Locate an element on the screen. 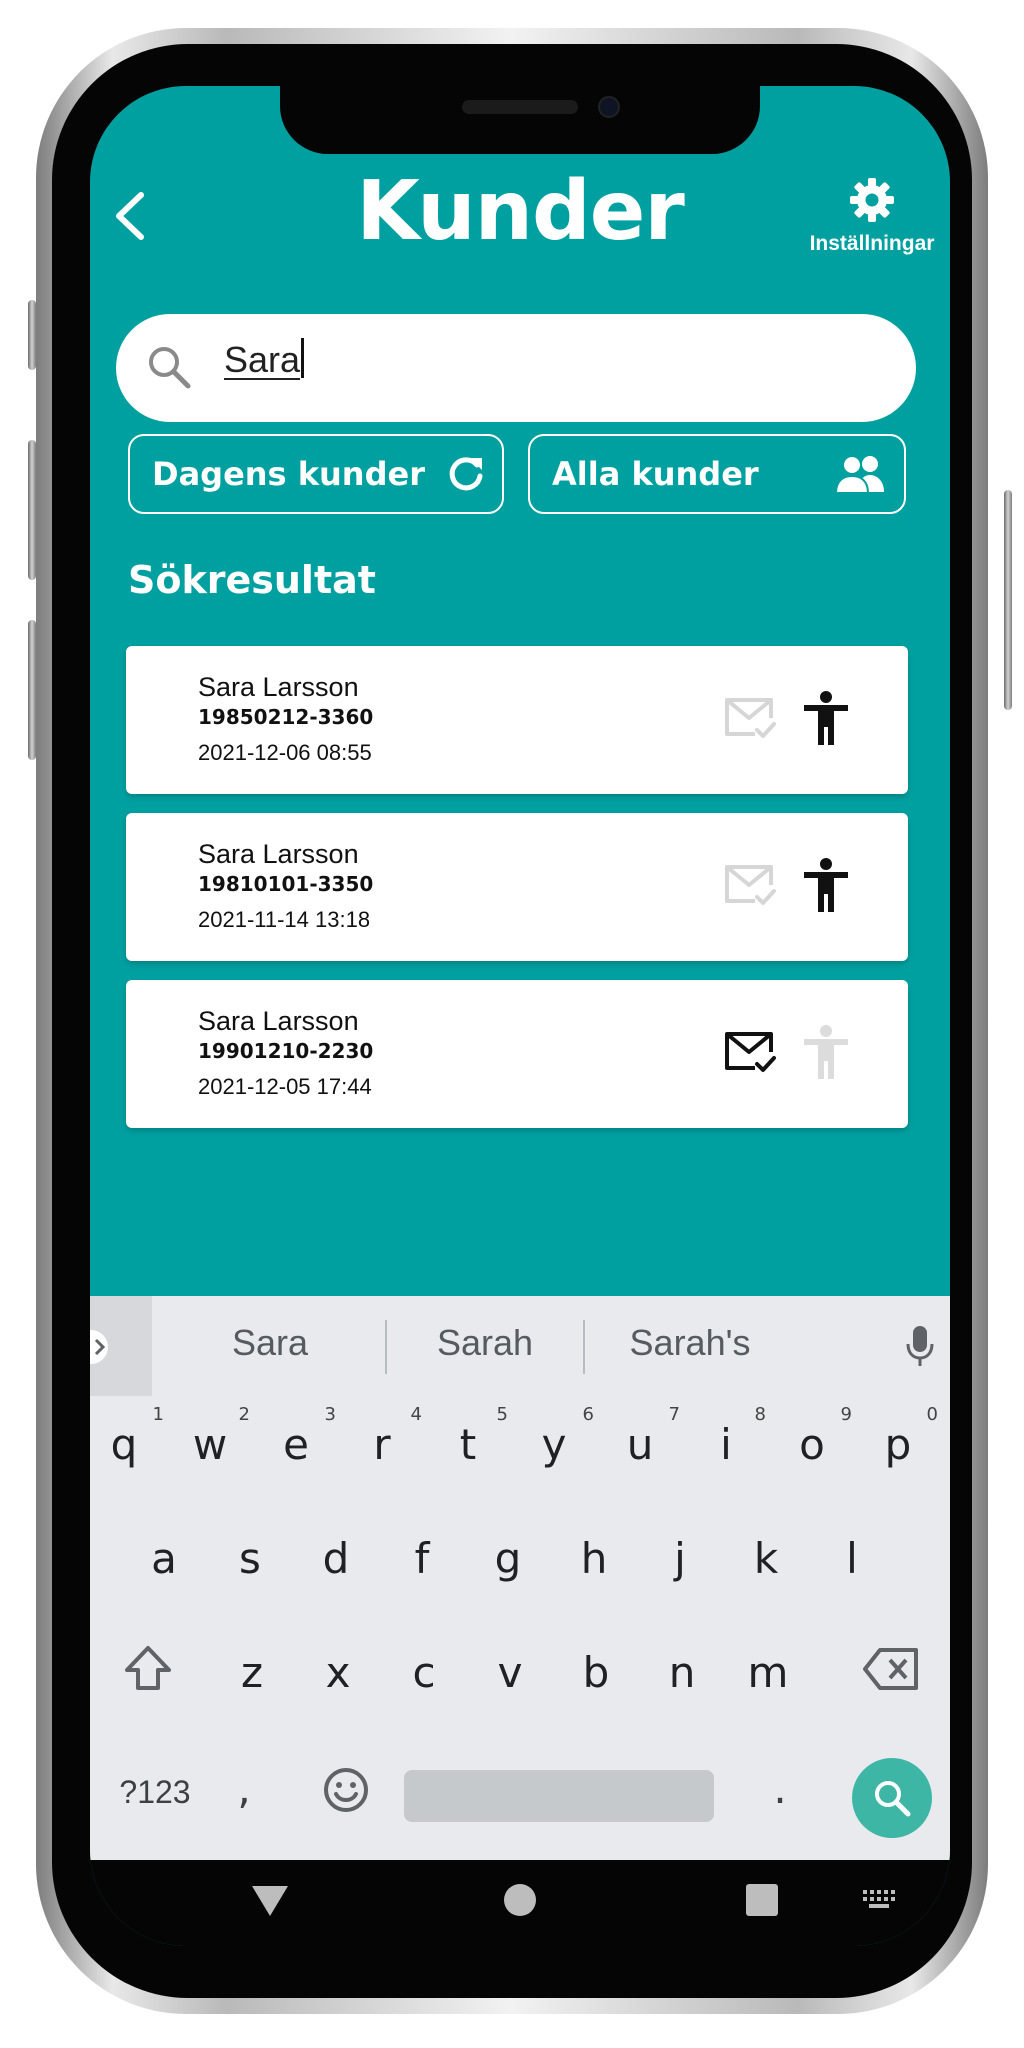 This screenshot has width=1024, height=2048. keyboard-switch-icon is located at coordinates (880, 1900).